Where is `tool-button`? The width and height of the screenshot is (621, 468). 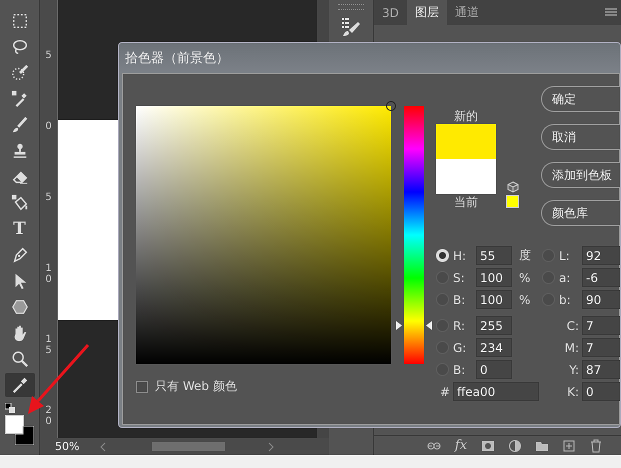
tool-button is located at coordinates (19, 385).